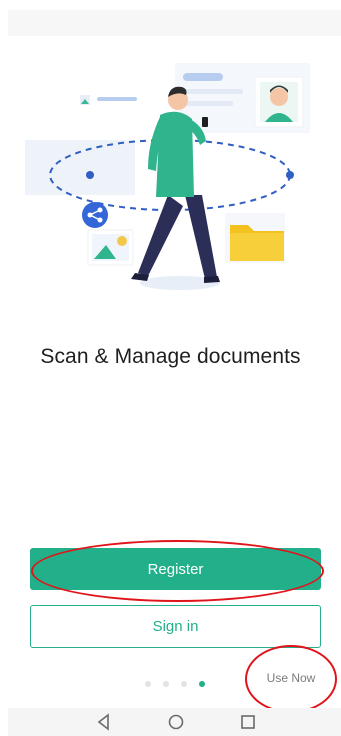  I want to click on navigation-bar, so click(174, 722).